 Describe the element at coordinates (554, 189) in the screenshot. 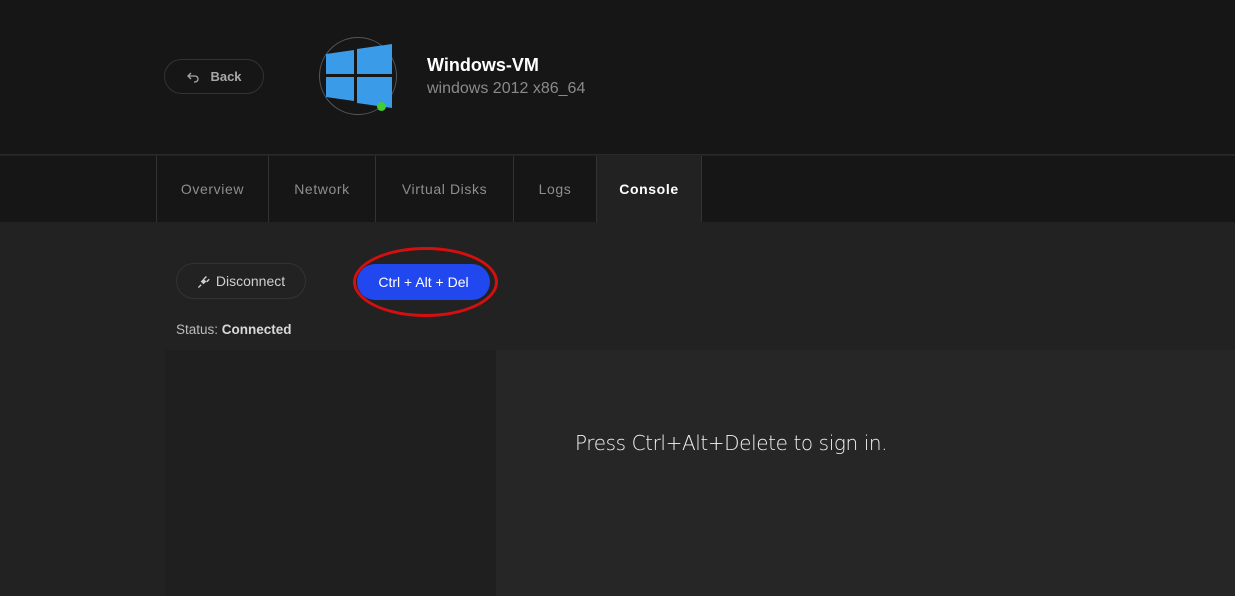

I see `tab-logs: Logs` at that location.